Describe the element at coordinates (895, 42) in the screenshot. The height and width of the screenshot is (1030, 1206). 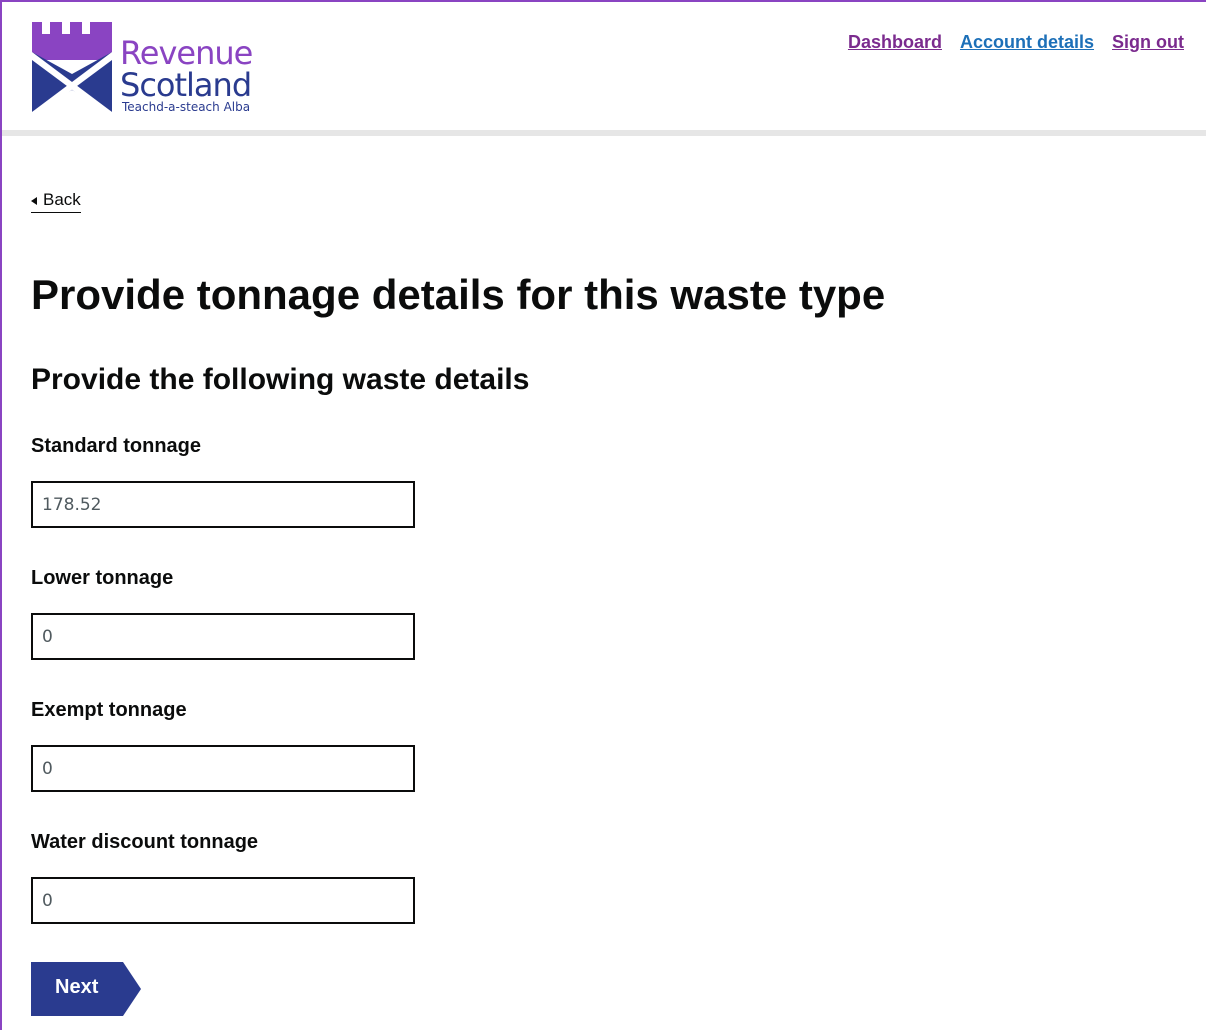
I see `nav-dashboard-link: Dashboard` at that location.